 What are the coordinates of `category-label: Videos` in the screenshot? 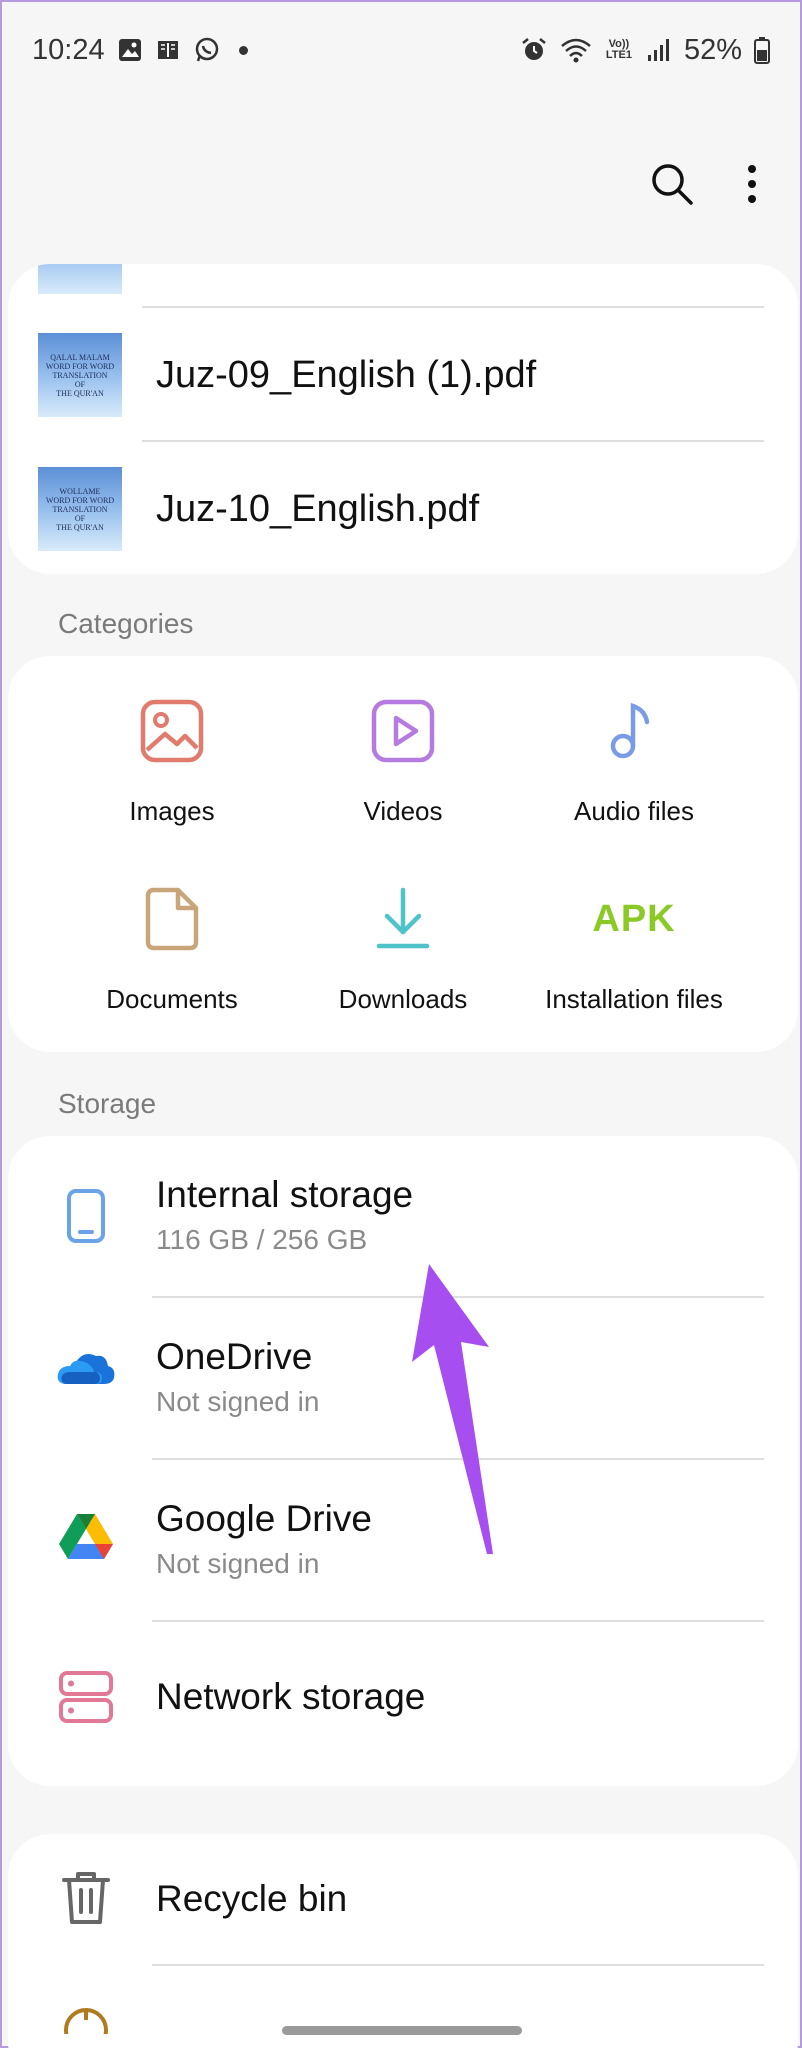 It's located at (403, 811).